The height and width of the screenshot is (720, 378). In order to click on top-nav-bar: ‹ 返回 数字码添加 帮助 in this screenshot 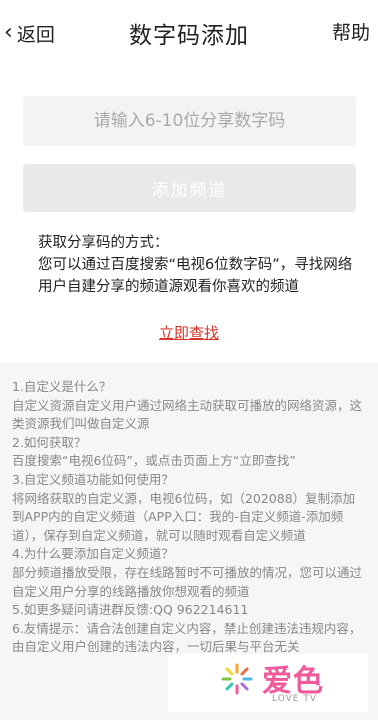, I will do `click(189, 31)`.